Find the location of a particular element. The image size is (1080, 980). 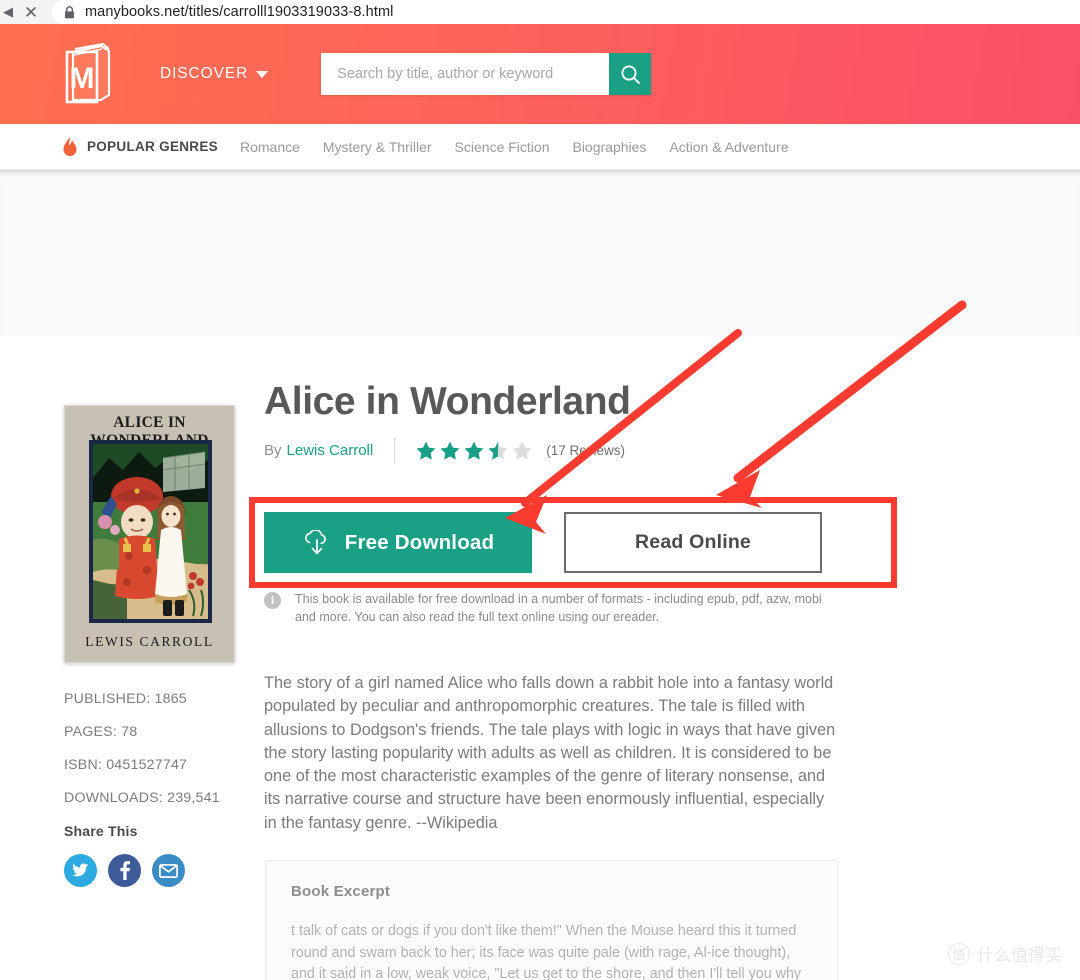

by-label: By is located at coordinates (273, 451).